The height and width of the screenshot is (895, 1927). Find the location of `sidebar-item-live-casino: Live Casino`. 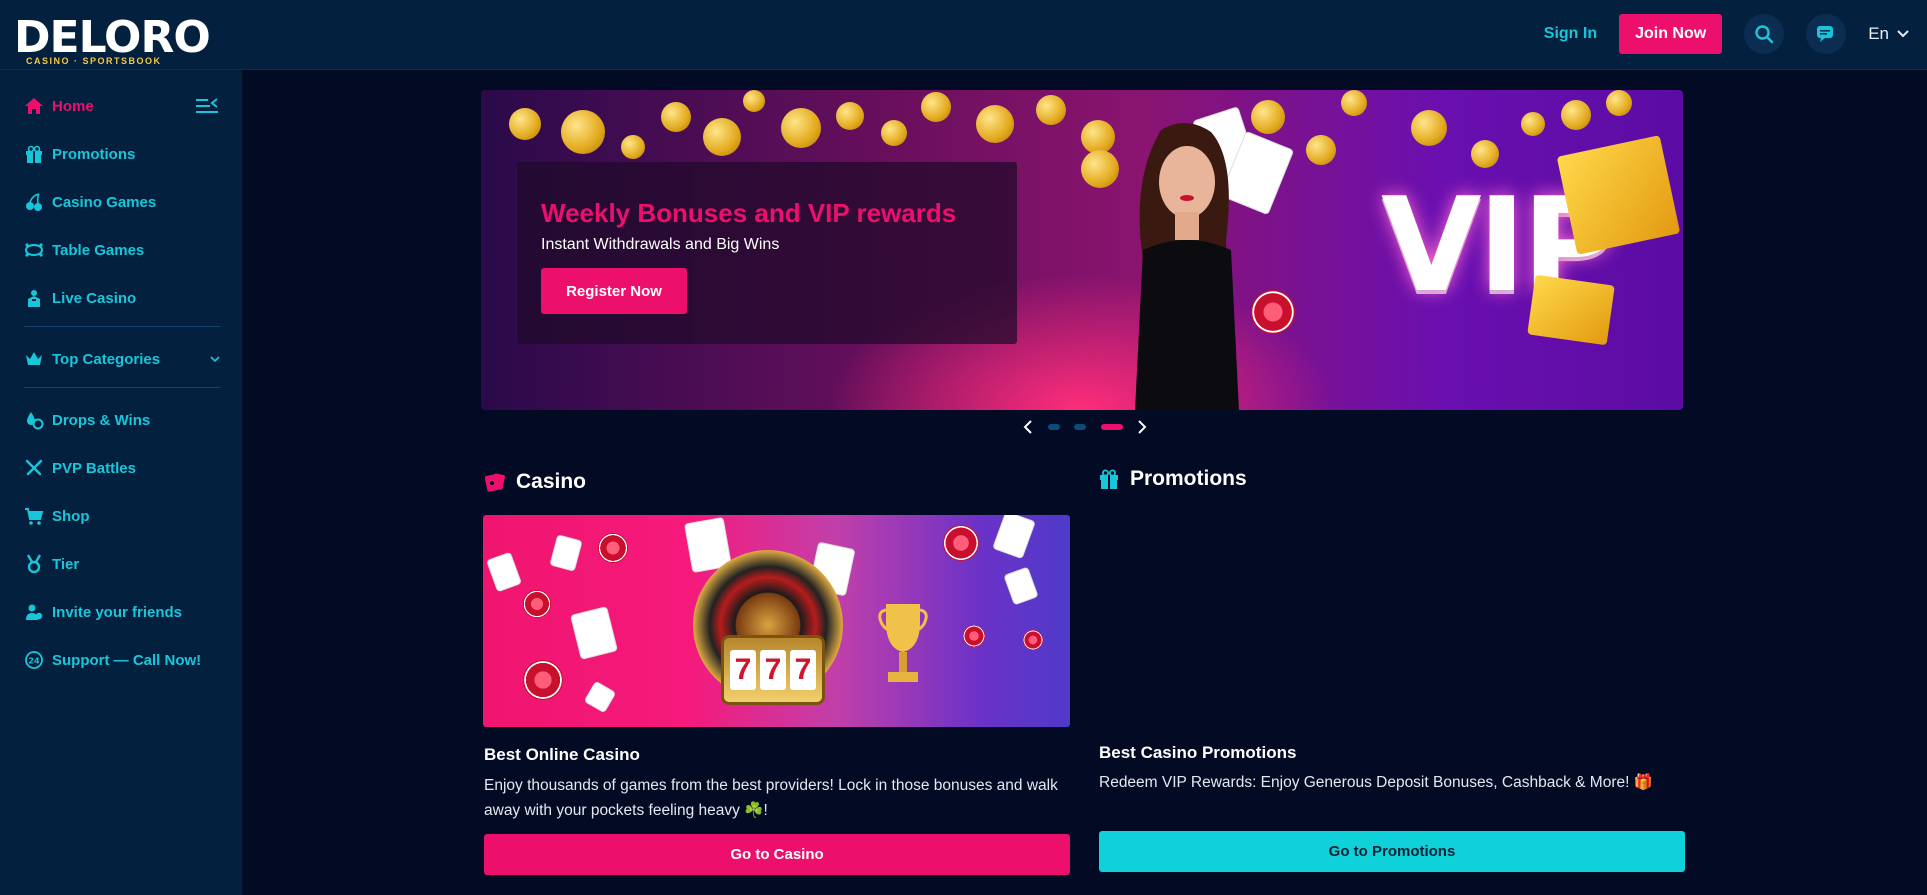

sidebar-item-live-casino: Live Casino is located at coordinates (80, 298).